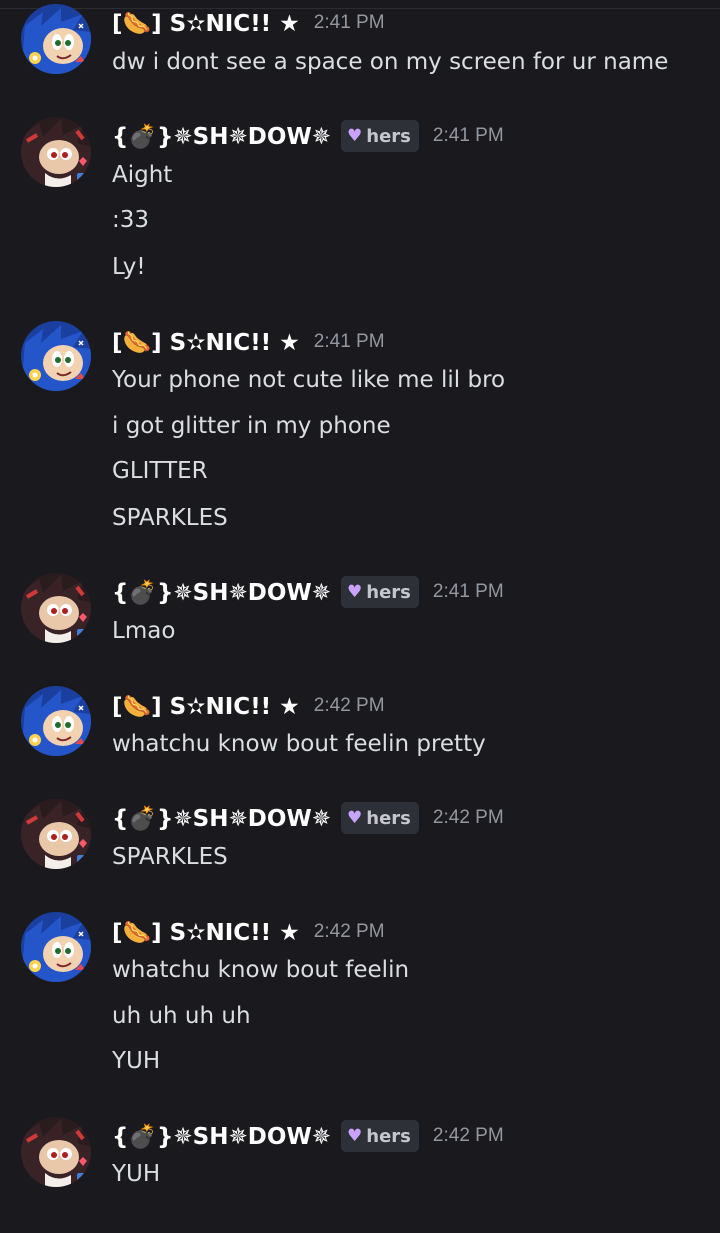  I want to click on message-text: whatchu know bout feelin pretty, so click(299, 744).